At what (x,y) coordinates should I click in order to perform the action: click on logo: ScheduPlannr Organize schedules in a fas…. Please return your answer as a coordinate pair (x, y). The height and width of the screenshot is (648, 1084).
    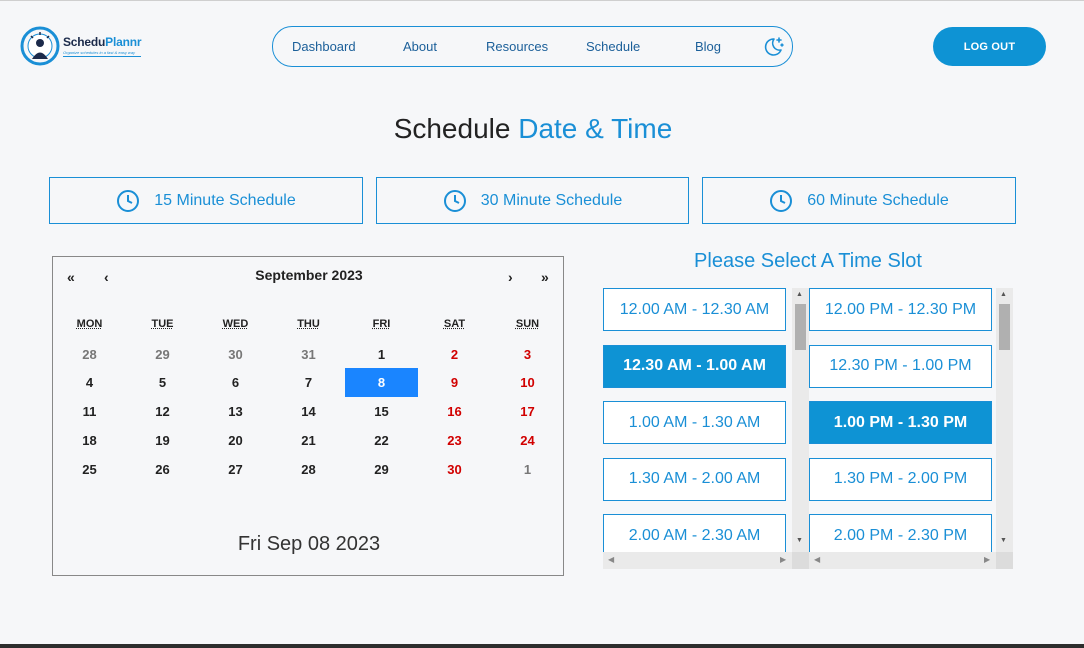
    Looking at the image, I should click on (90, 46).